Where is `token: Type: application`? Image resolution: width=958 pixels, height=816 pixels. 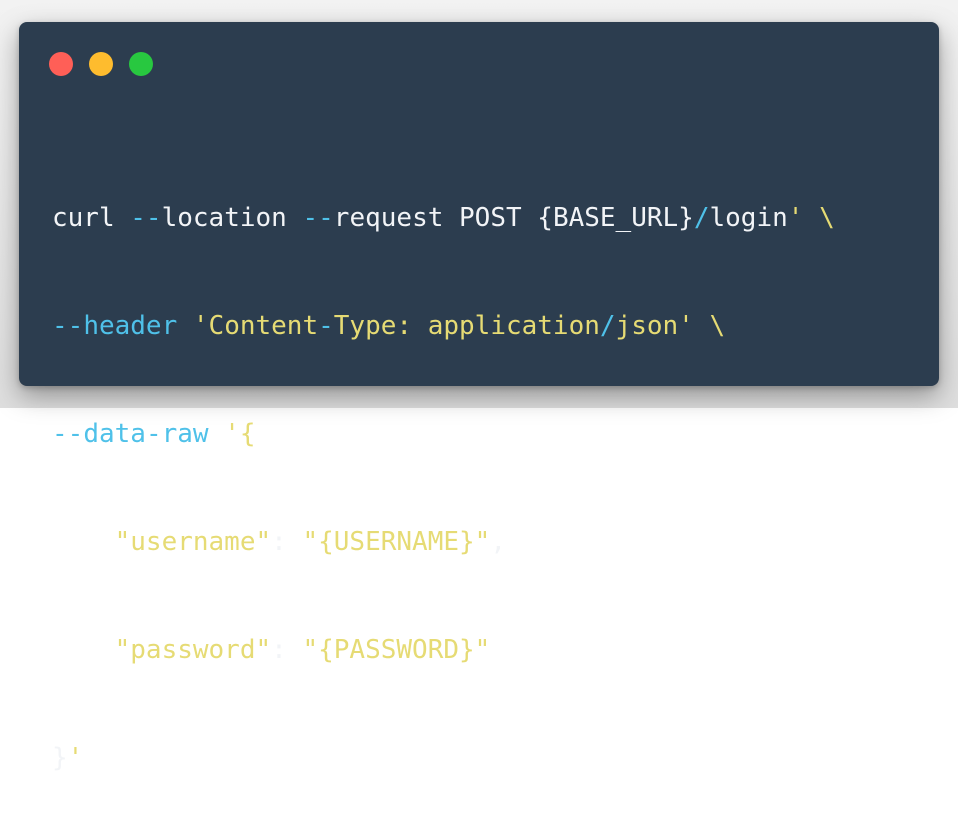 token: Type: application is located at coordinates (466, 326).